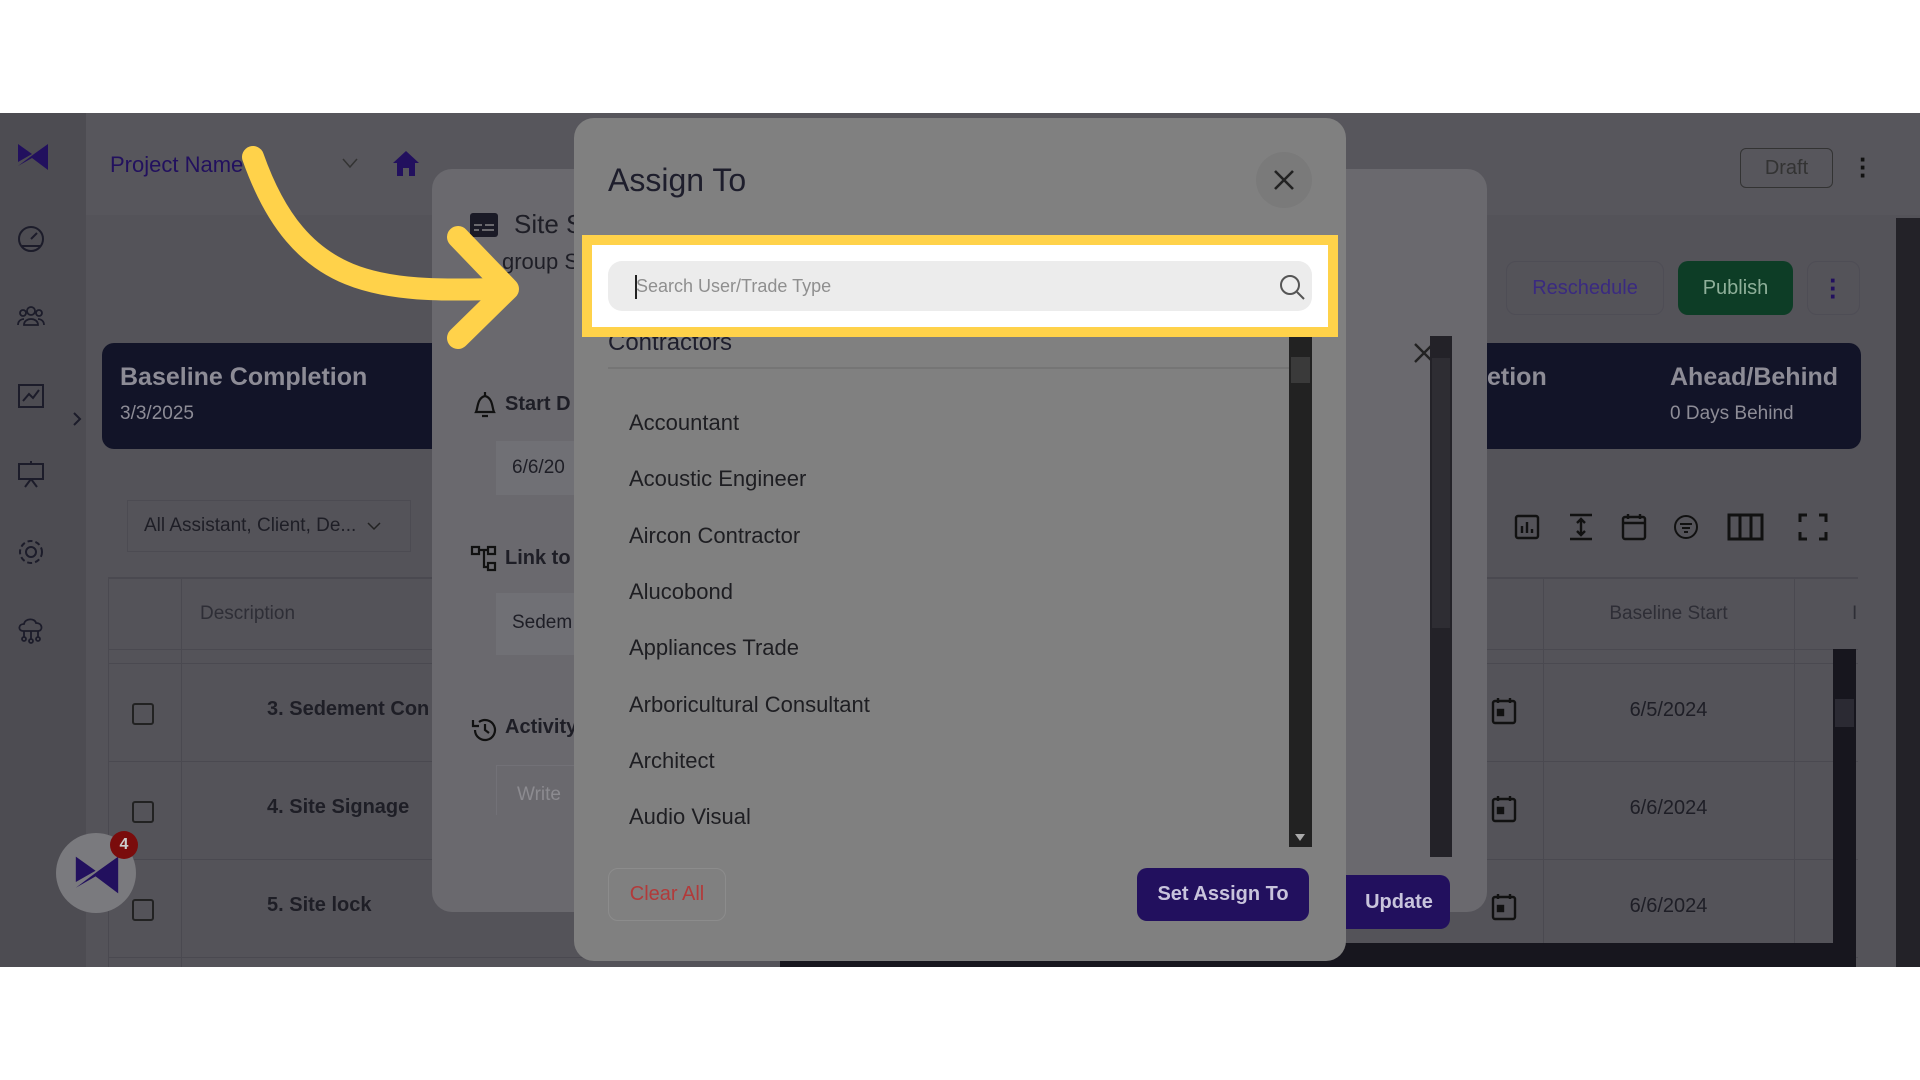 This screenshot has width=1920, height=1080. I want to click on list-item: Arboricultural Consultant, so click(749, 705).